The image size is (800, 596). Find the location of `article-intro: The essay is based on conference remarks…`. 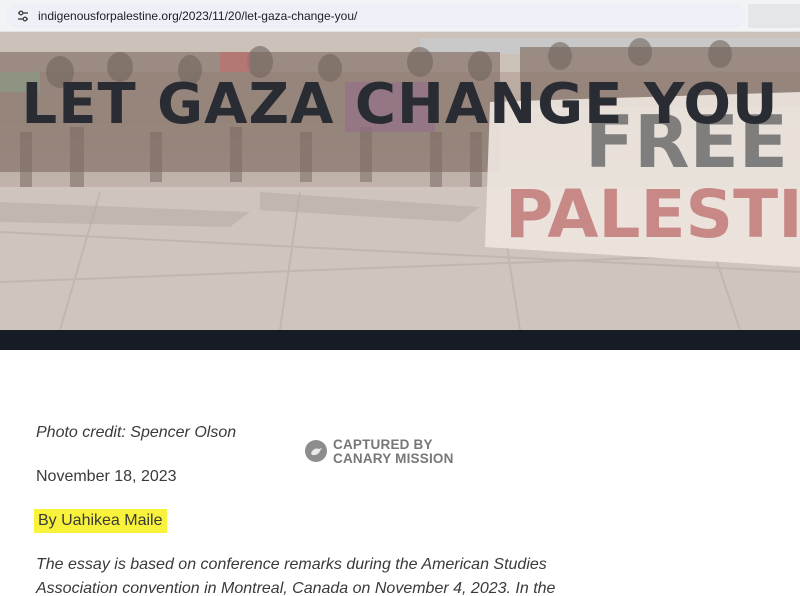

article-intro: The essay is based on conference remarks… is located at coordinates (296, 576).